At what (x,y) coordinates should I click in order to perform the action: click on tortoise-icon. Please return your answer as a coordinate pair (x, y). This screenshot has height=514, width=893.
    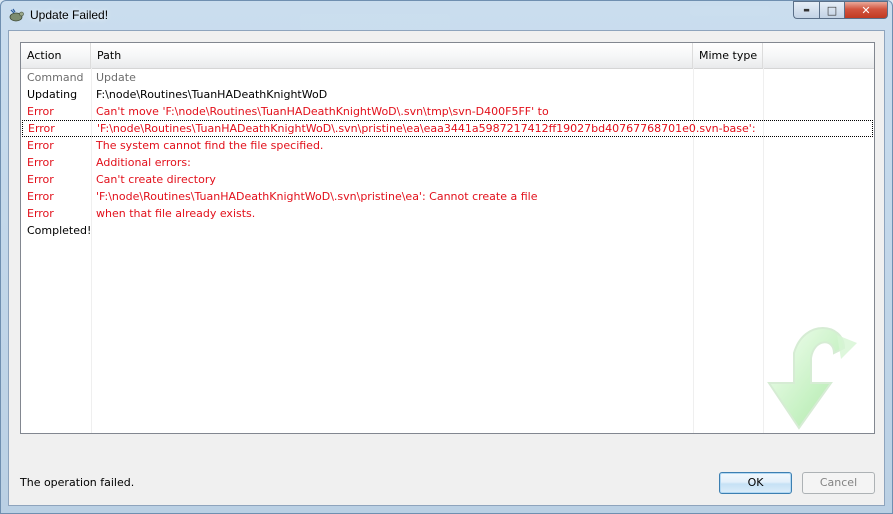
    Looking at the image, I should click on (16, 15).